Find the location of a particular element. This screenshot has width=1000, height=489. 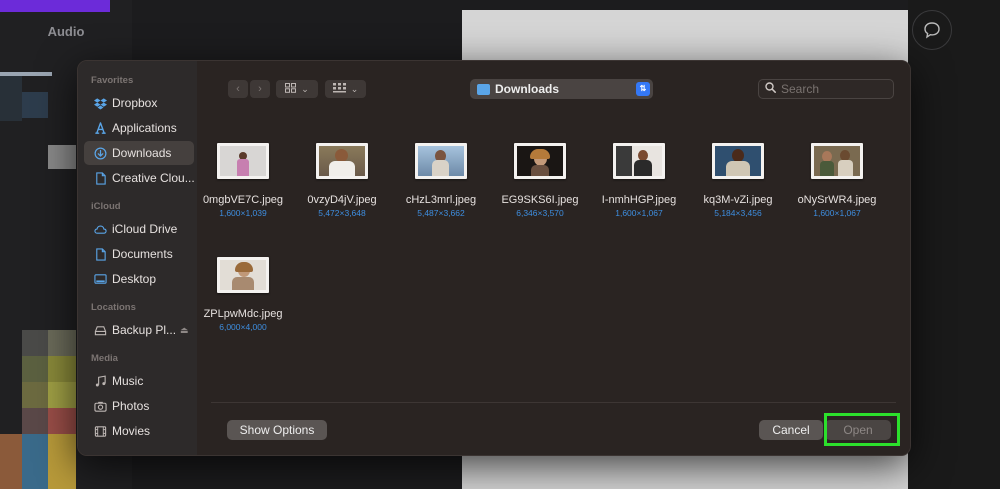

sidebar-item-label: Photos is located at coordinates (131, 406).